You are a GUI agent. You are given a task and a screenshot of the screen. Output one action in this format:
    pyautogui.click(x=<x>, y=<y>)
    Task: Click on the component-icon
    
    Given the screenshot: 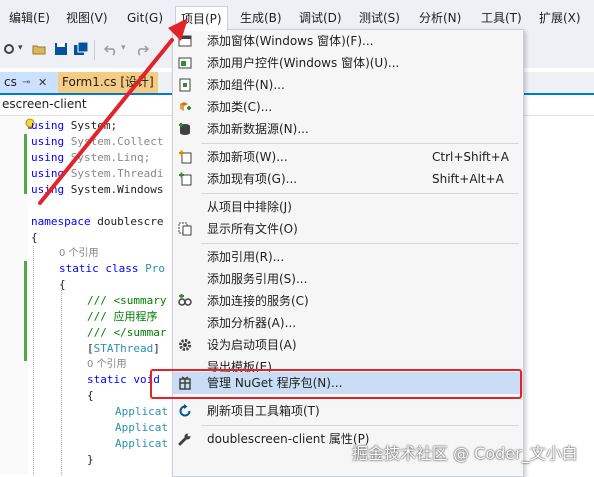 What is the action you would take?
    pyautogui.click(x=185, y=85)
    